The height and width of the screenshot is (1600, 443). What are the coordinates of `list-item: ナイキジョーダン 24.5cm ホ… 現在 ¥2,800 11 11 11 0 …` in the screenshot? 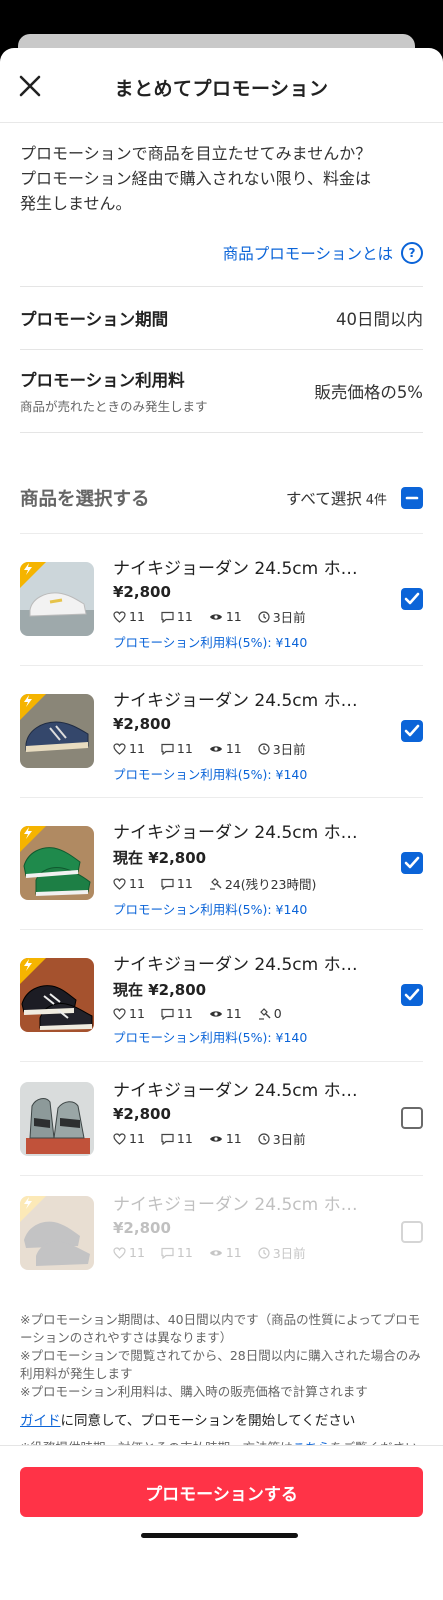 It's located at (221, 996).